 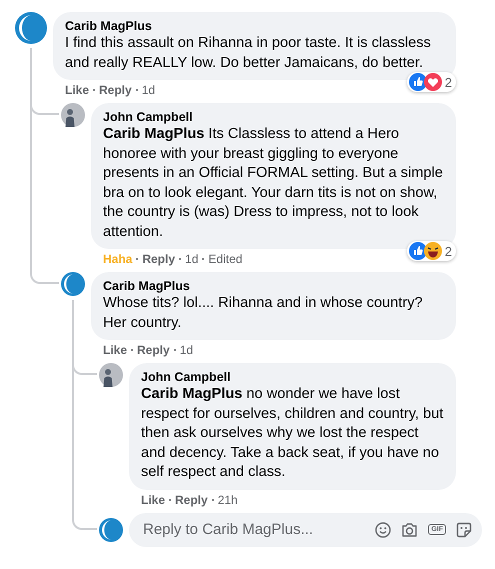 What do you see at coordinates (248, 53) in the screenshot?
I see `comment-text: I find this assault on Rihanna in poor taste. It is classless and really REALLY low. Do better Jamaicans, do better.` at bounding box center [248, 53].